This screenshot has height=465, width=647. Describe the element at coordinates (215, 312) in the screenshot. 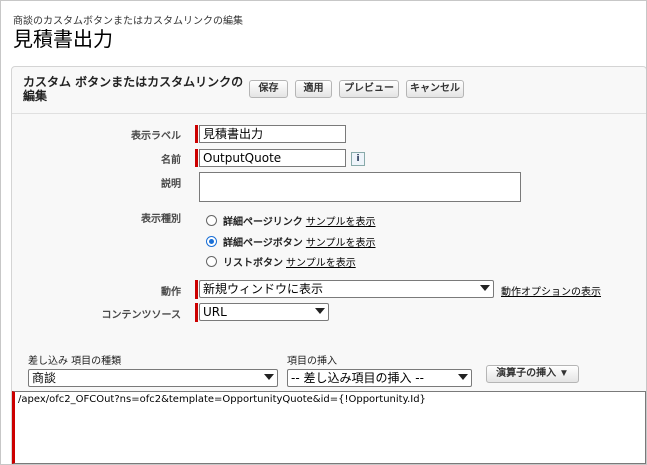

I see `content-source-select-value: URL` at that location.